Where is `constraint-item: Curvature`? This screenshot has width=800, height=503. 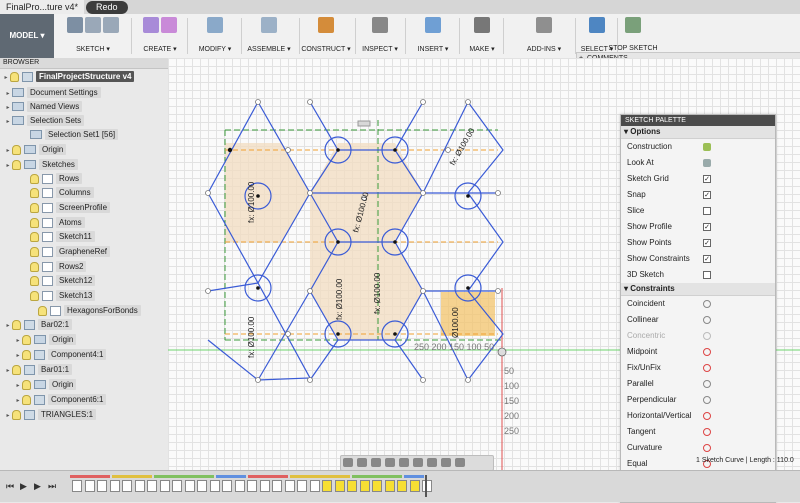
constraint-item: Curvature is located at coordinates (698, 448).